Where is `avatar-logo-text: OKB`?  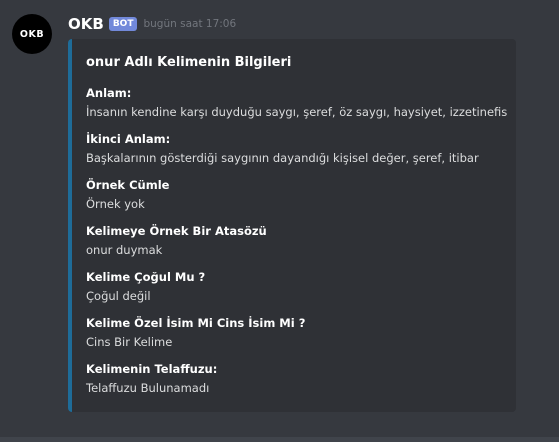
avatar-logo-text: OKB is located at coordinates (32, 34).